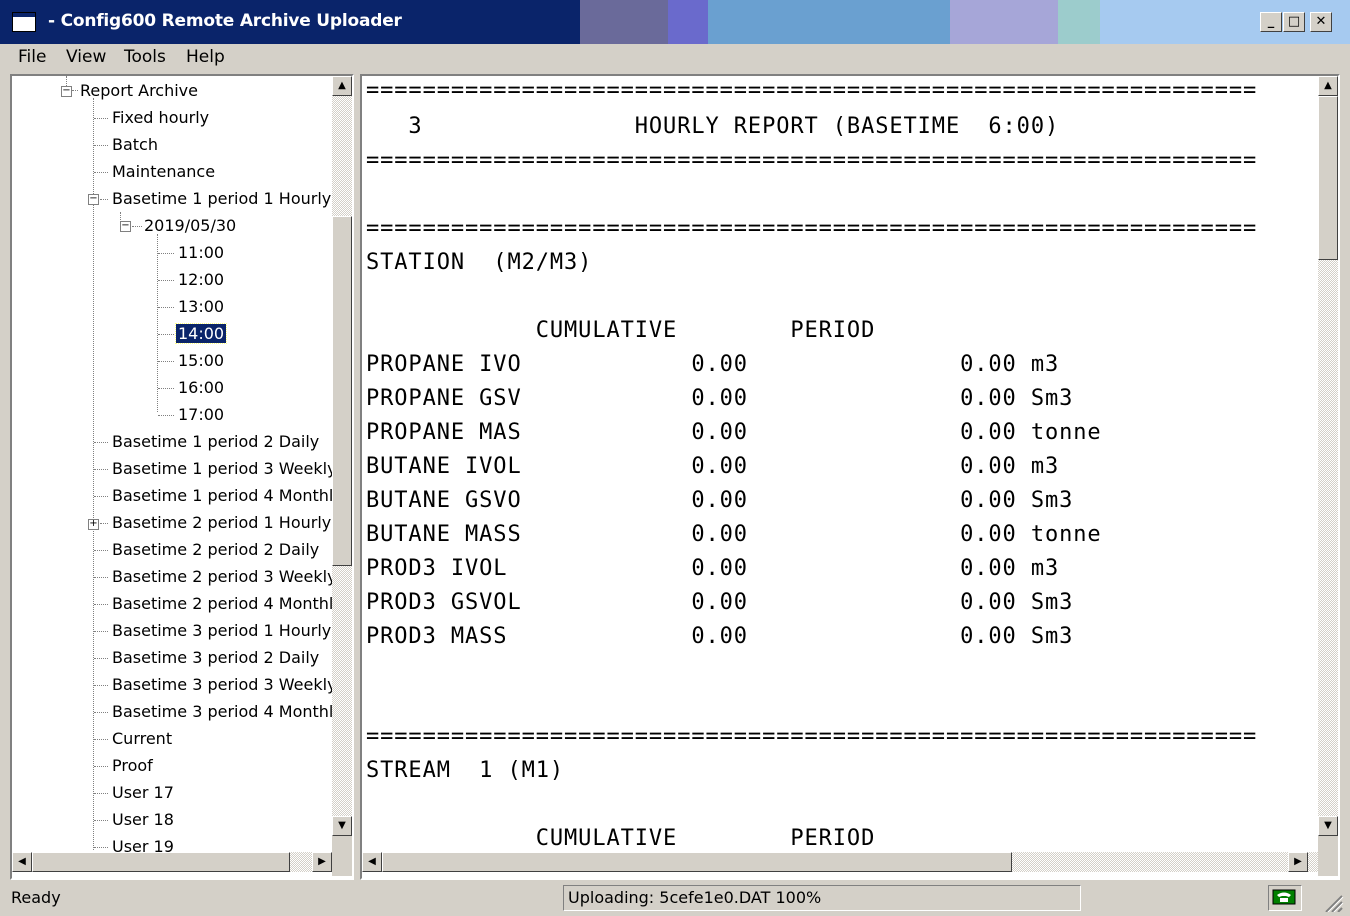 Image resolution: width=1350 pixels, height=916 pixels. I want to click on maximize-button: □, so click(1294, 22).